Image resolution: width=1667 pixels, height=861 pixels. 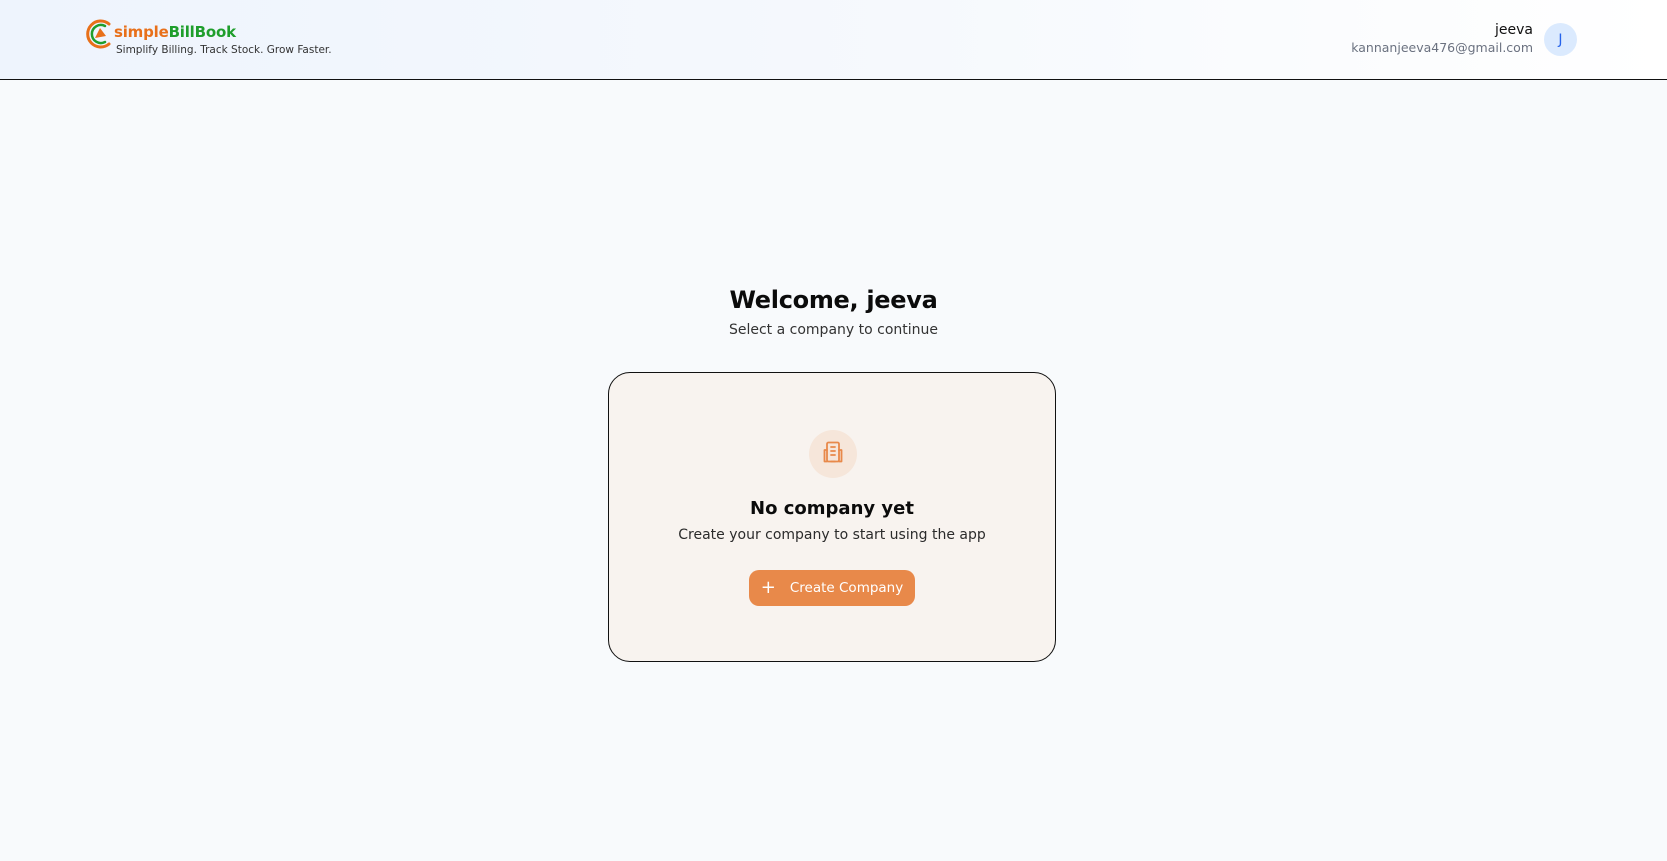 What do you see at coordinates (846, 588) in the screenshot?
I see `create-company-label: Create Company` at bounding box center [846, 588].